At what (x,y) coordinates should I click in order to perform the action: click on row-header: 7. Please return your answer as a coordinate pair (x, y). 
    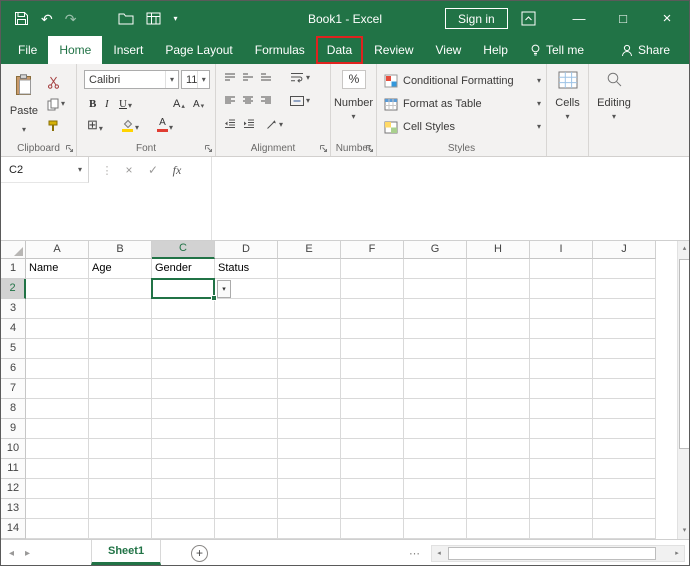
    Looking at the image, I should click on (13, 389).